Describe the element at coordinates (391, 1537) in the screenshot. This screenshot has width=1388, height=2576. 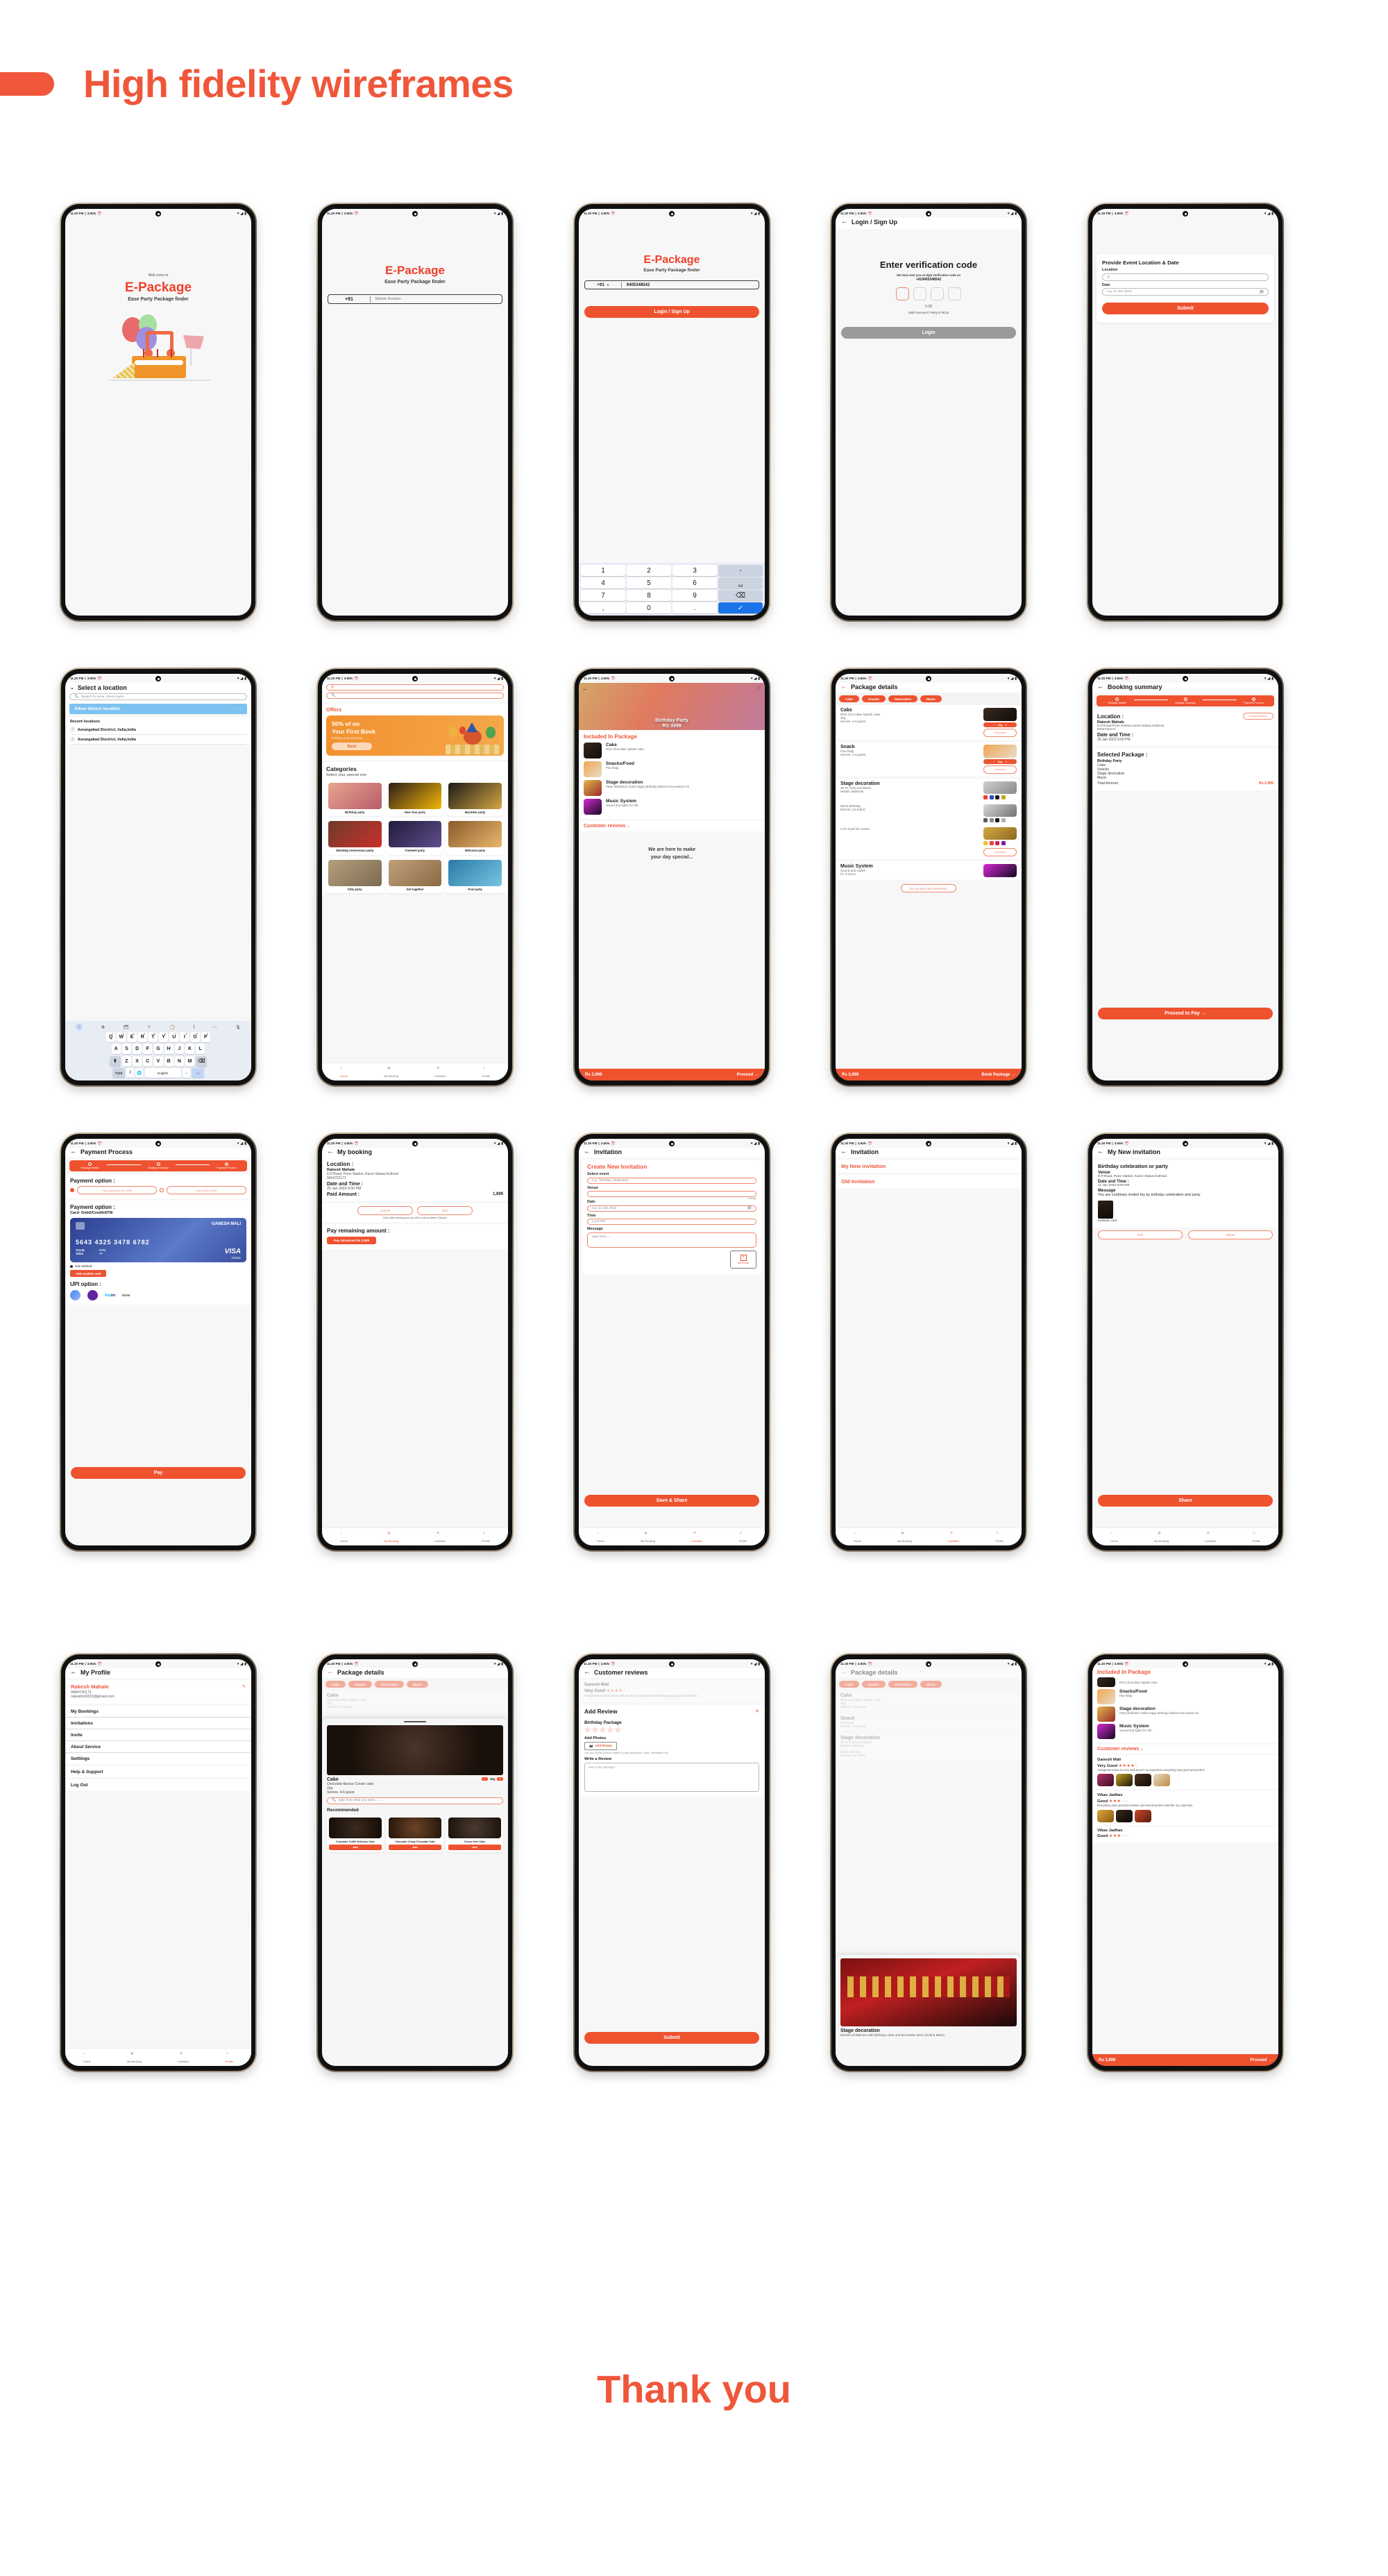
I see `nav-my-booking: ▤ My Booking` at that location.